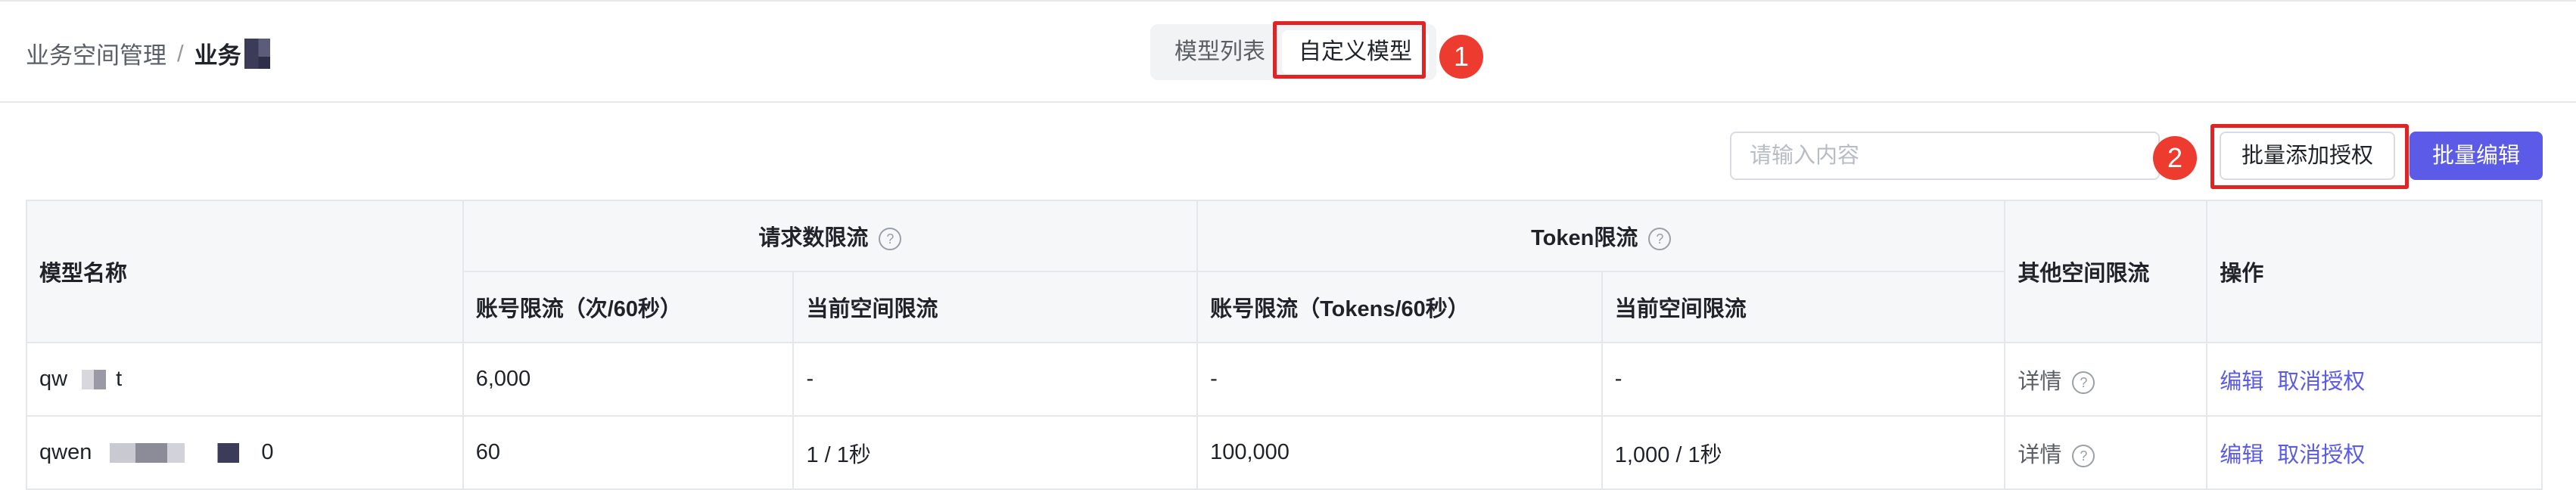 The image size is (2576, 490). What do you see at coordinates (2309, 156) in the screenshot?
I see `highlight-box-batch-add` at bounding box center [2309, 156].